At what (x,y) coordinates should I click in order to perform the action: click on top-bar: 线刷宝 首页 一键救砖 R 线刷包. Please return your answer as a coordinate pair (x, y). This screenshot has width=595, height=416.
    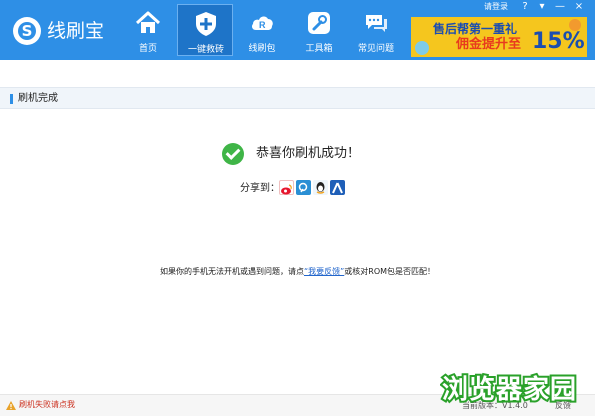
    Looking at the image, I should click on (297, 30).